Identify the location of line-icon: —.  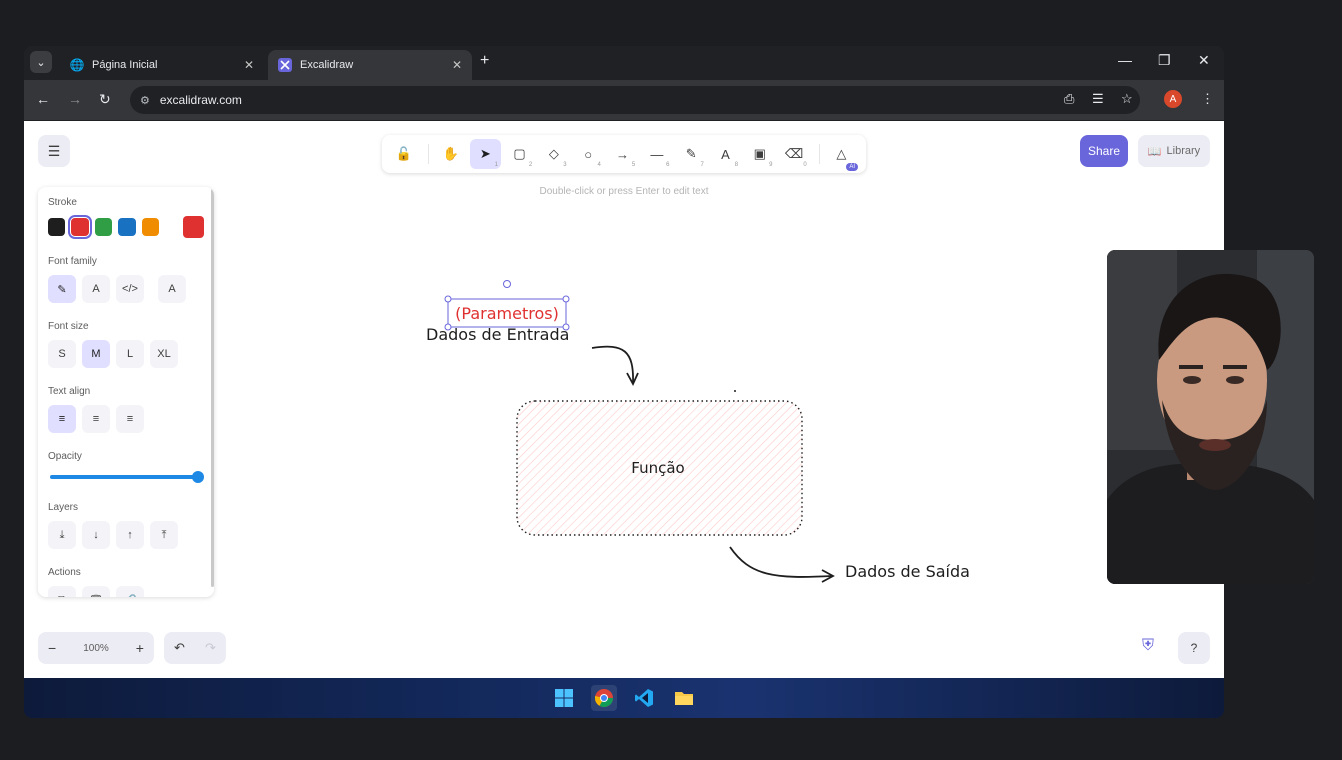
(657, 154).